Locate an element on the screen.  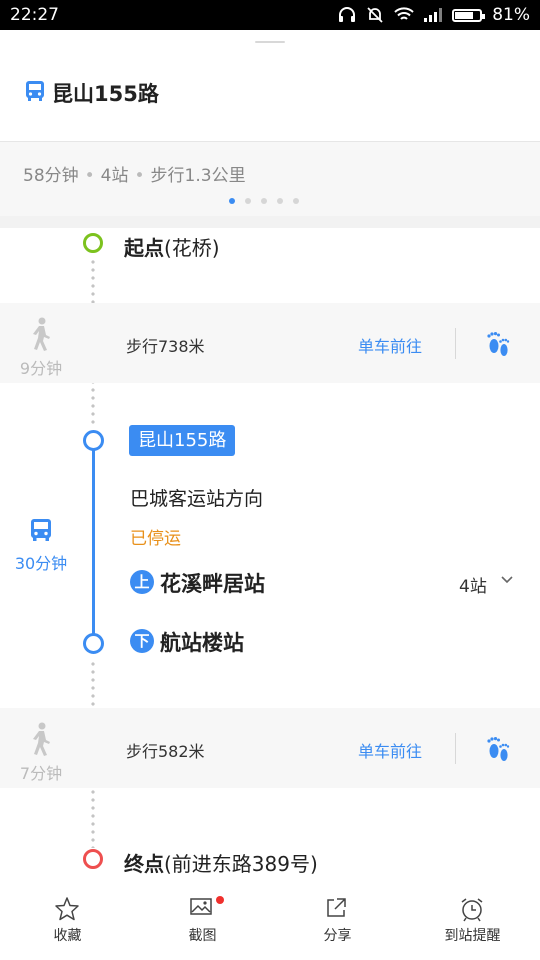
page-indicator is located at coordinates (264, 201).